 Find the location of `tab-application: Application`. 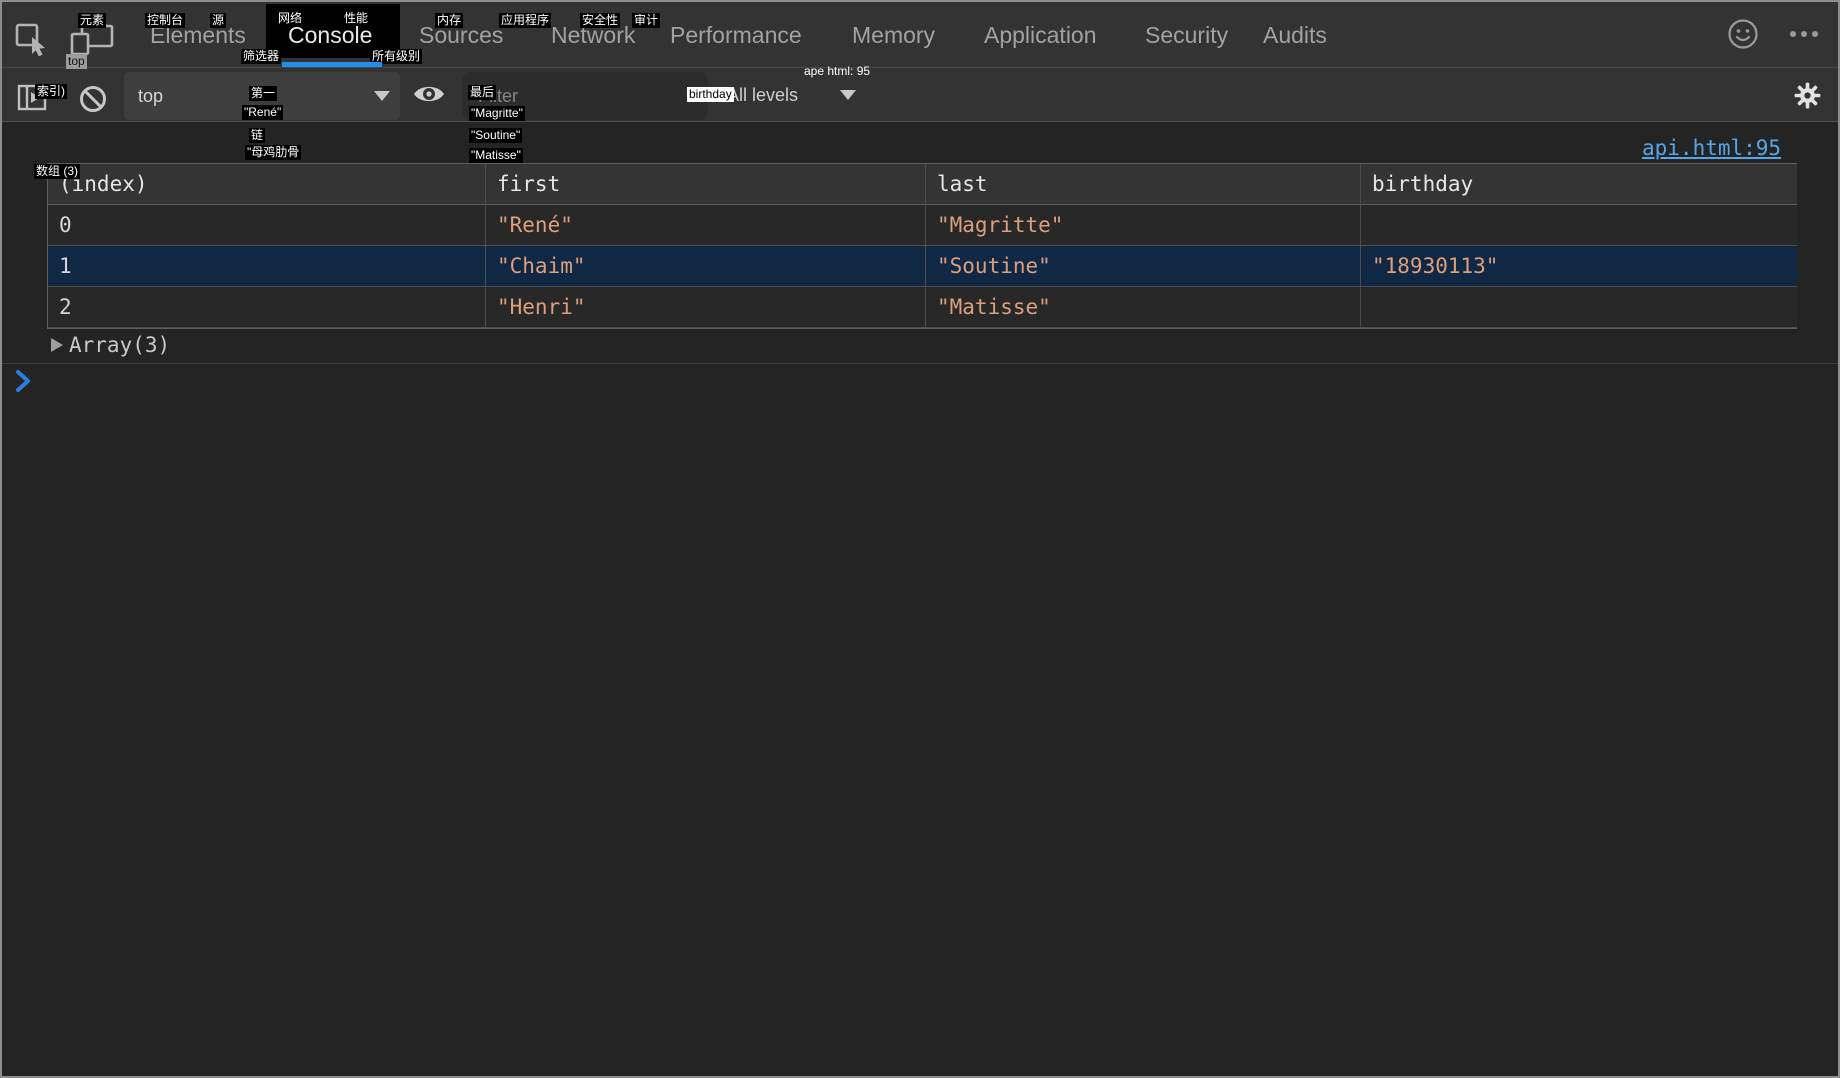

tab-application: Application is located at coordinates (1040, 35).